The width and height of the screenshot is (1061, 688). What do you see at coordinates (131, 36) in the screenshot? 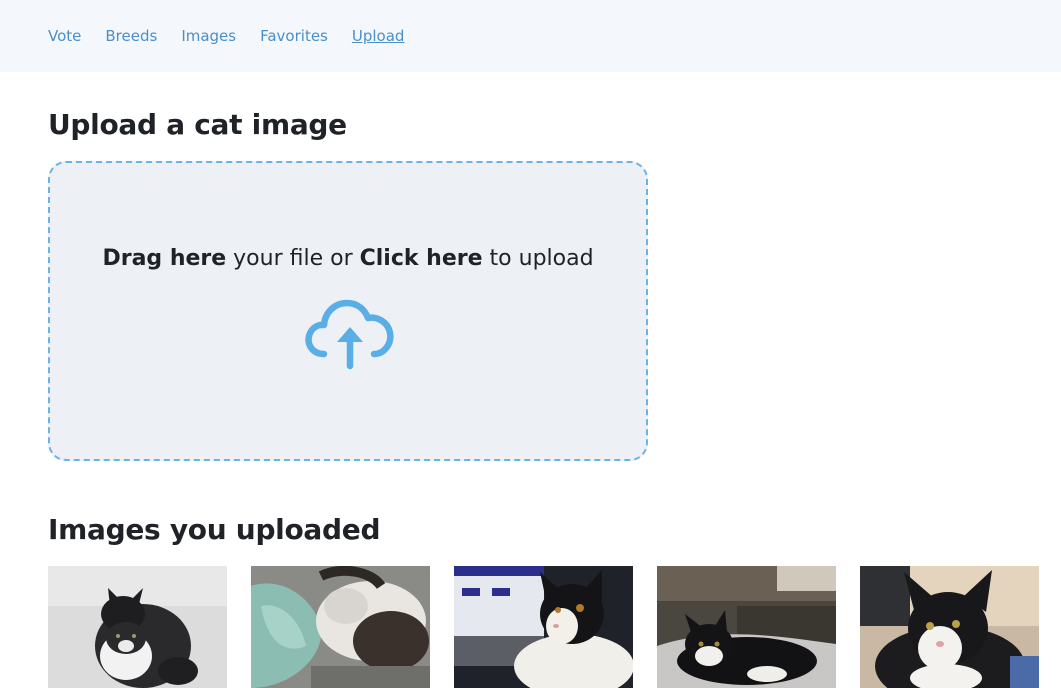
I see `nav-link-breeds: Breeds` at bounding box center [131, 36].